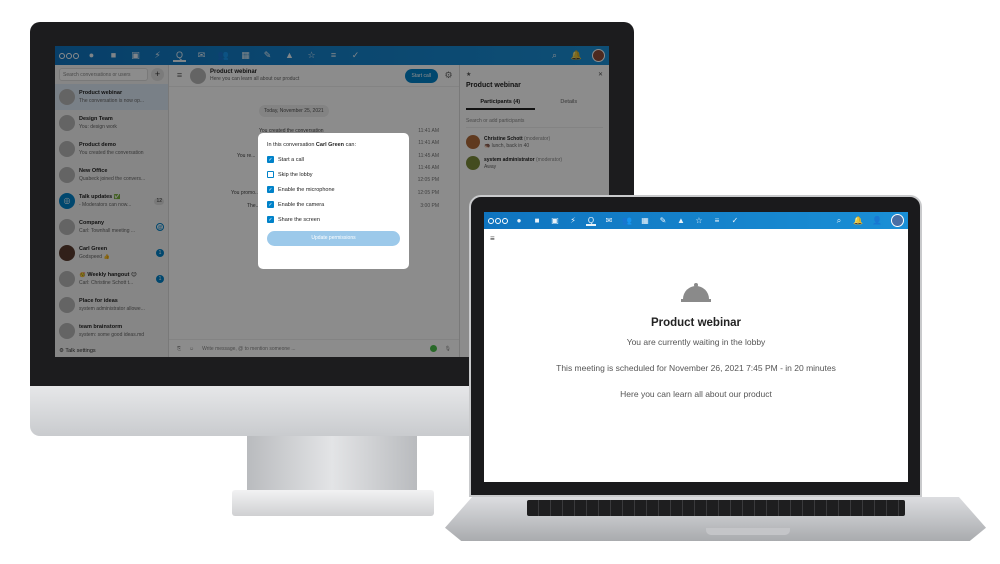 The height and width of the screenshot is (564, 1000). What do you see at coordinates (537, 221) in the screenshot?
I see `files-icon: ■` at bounding box center [537, 221].